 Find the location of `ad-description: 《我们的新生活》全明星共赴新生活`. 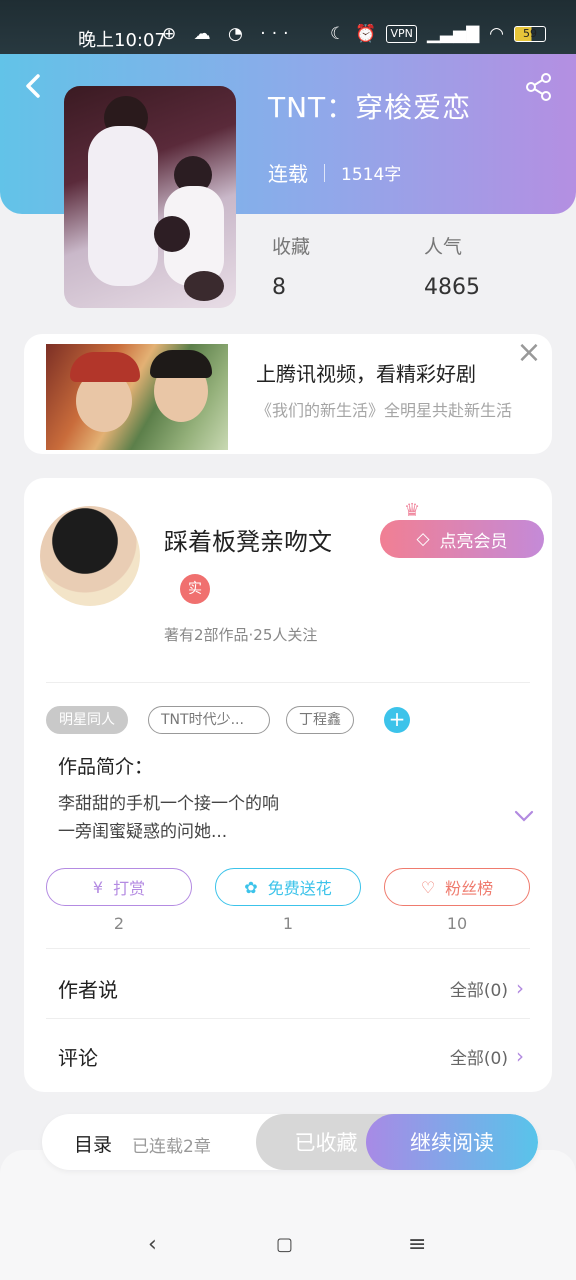

ad-description: 《我们的新生活》全明星共赴新生活 is located at coordinates (384, 410).